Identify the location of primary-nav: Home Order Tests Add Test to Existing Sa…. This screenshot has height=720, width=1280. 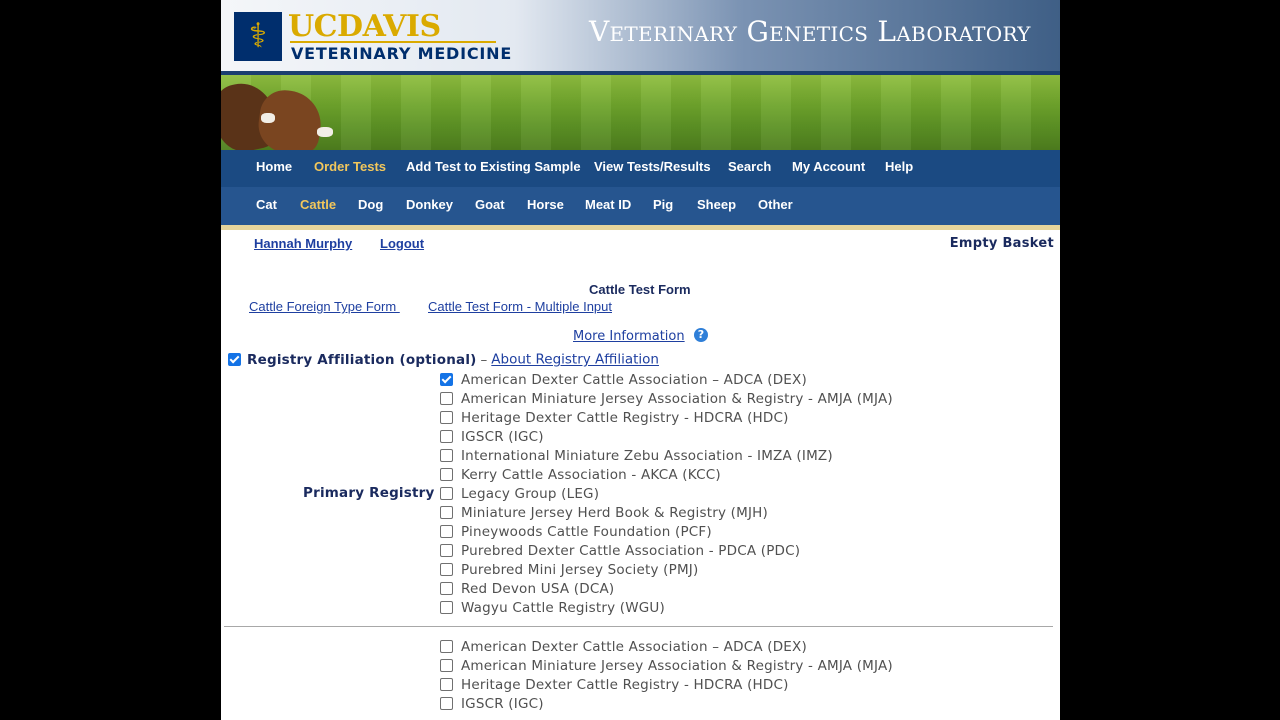
(640, 168).